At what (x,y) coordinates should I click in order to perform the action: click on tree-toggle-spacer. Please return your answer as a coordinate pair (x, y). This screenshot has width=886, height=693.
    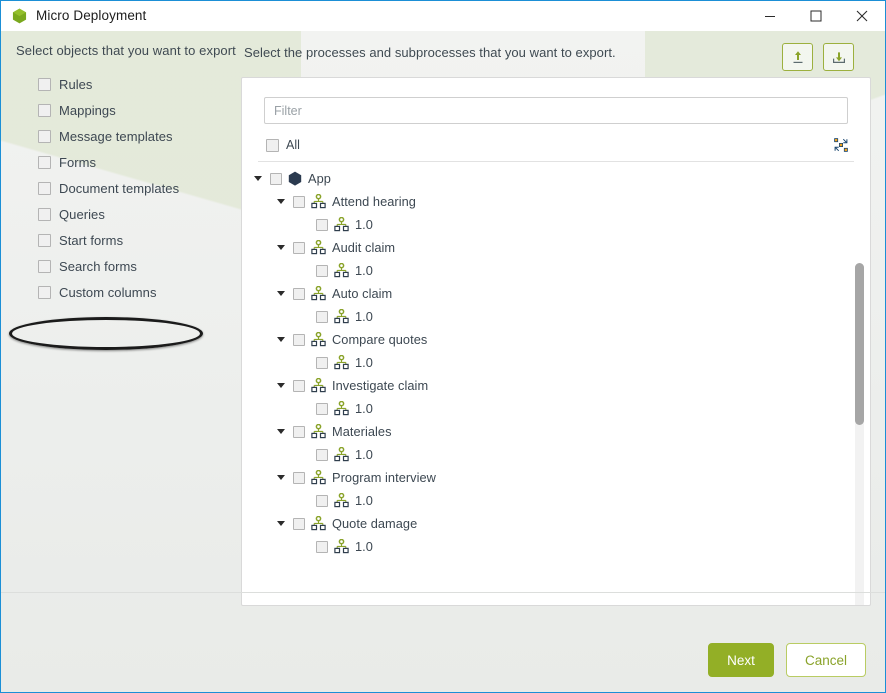
    Looking at the image, I should click on (303, 500).